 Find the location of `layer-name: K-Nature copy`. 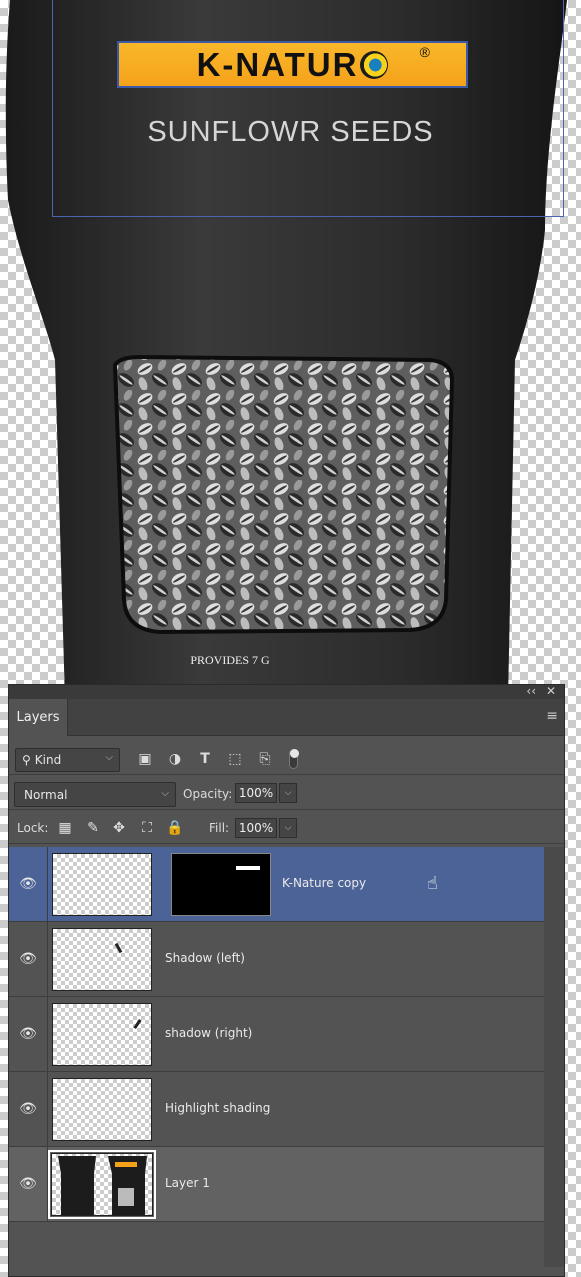

layer-name: K-Nature copy is located at coordinates (324, 883).